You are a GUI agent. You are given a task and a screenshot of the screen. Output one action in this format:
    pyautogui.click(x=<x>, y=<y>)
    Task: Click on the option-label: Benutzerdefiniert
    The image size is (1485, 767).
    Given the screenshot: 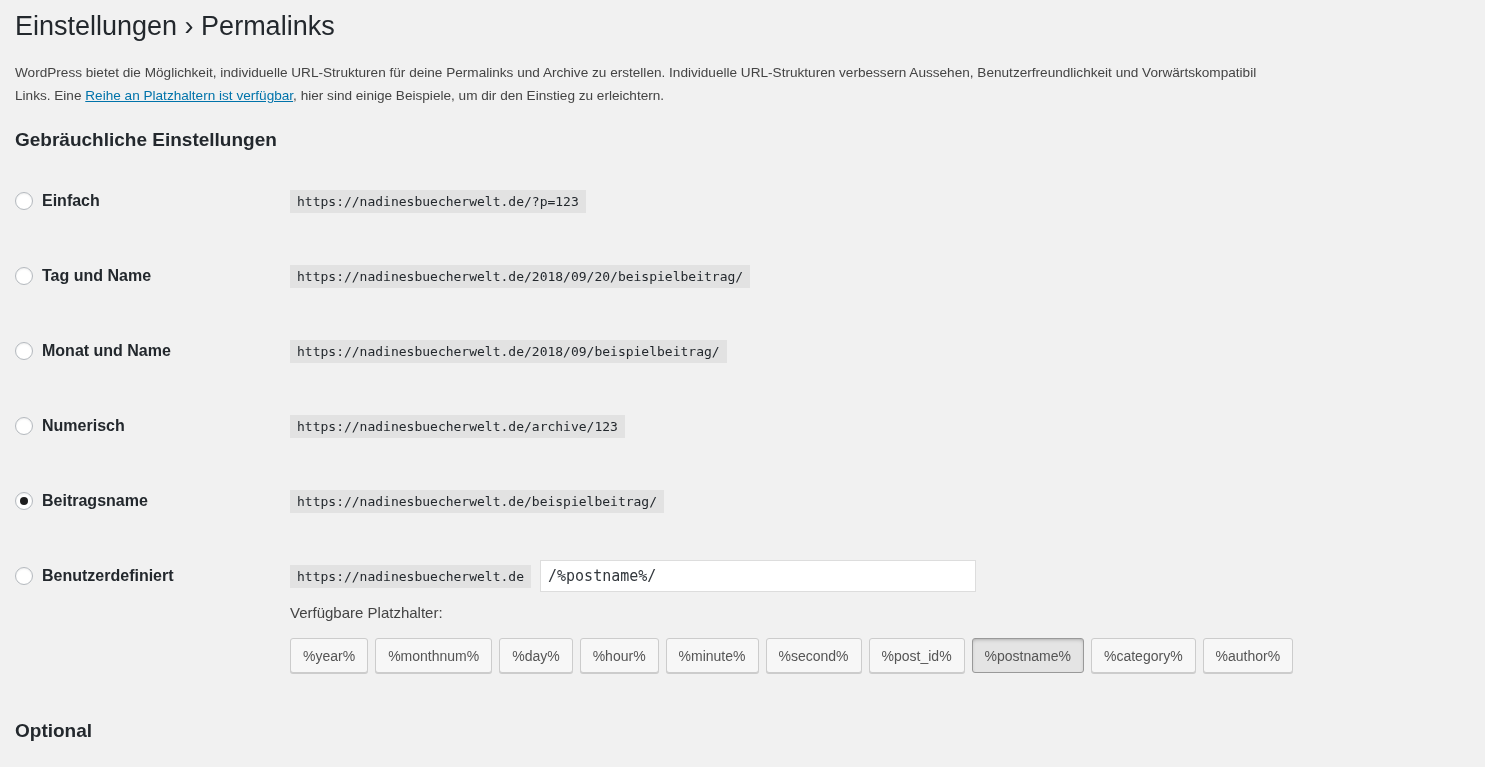 What is the action you would take?
    pyautogui.click(x=108, y=576)
    